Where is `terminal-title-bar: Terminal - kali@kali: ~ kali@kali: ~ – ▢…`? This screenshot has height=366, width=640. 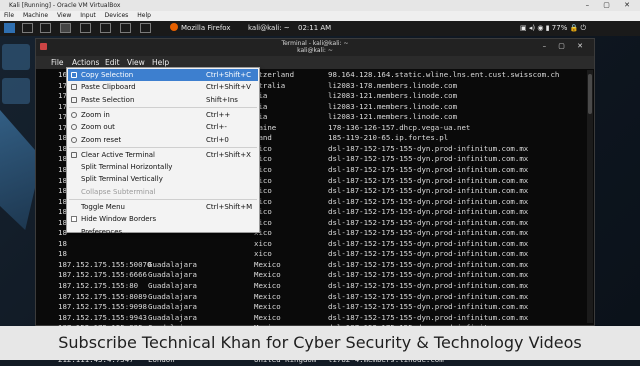 terminal-title-bar: Terminal - kali@kali: ~ kali@kali: ~ – ▢… is located at coordinates (315, 47).